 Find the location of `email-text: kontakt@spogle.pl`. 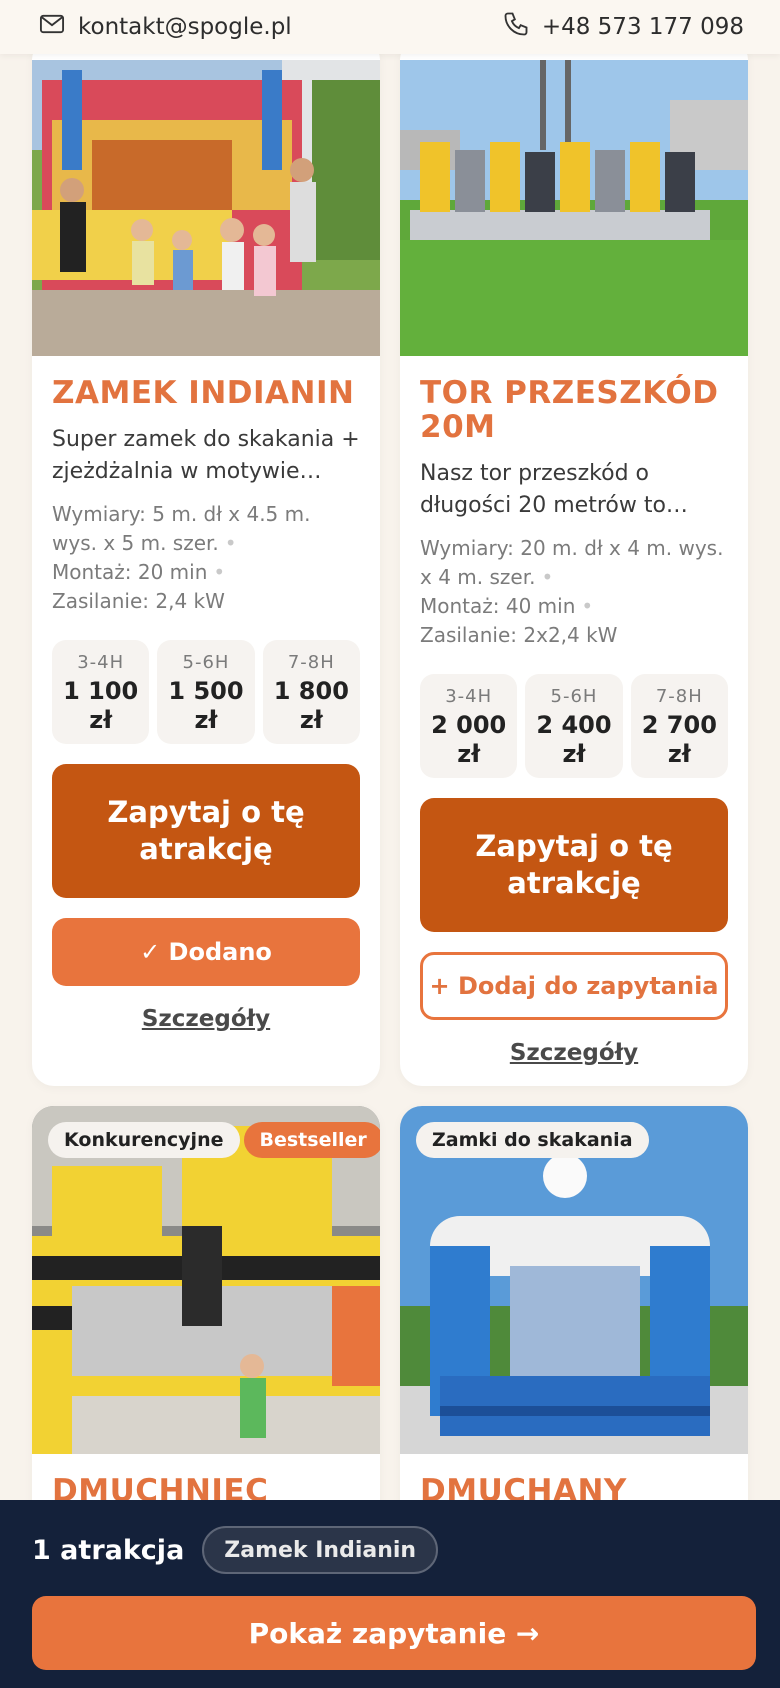

email-text: kontakt@spogle.pl is located at coordinates (185, 27).